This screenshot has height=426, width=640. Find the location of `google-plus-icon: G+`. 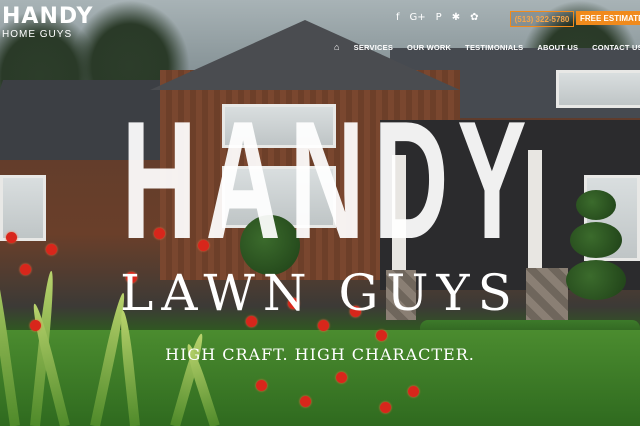

google-plus-icon: G+ is located at coordinates (418, 17).